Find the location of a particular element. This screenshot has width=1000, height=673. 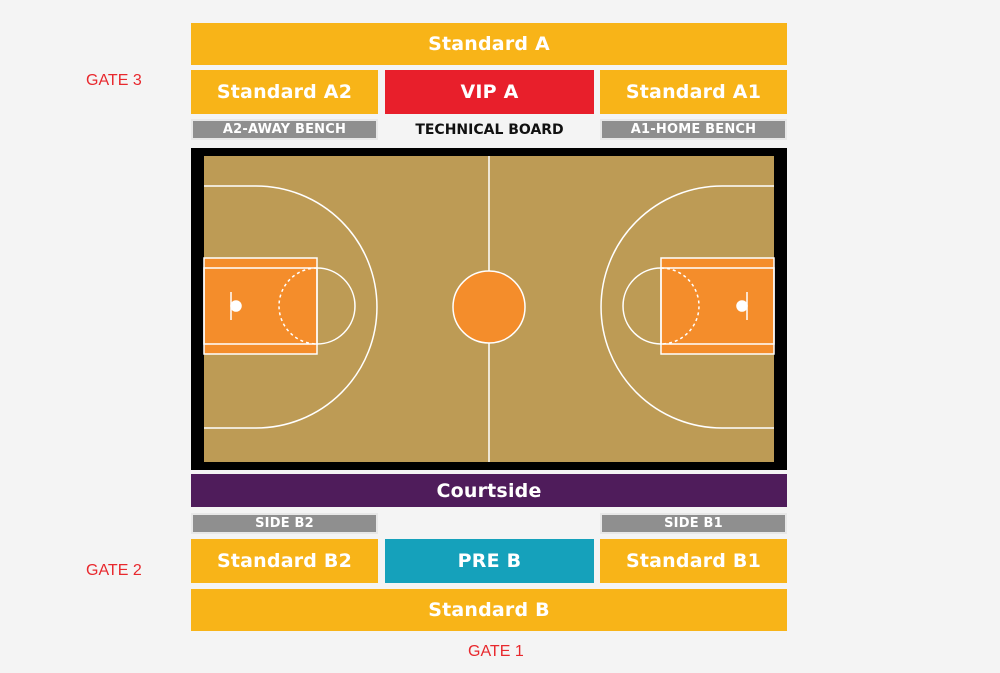

gate-1-label: GATE 1 is located at coordinates (496, 651).